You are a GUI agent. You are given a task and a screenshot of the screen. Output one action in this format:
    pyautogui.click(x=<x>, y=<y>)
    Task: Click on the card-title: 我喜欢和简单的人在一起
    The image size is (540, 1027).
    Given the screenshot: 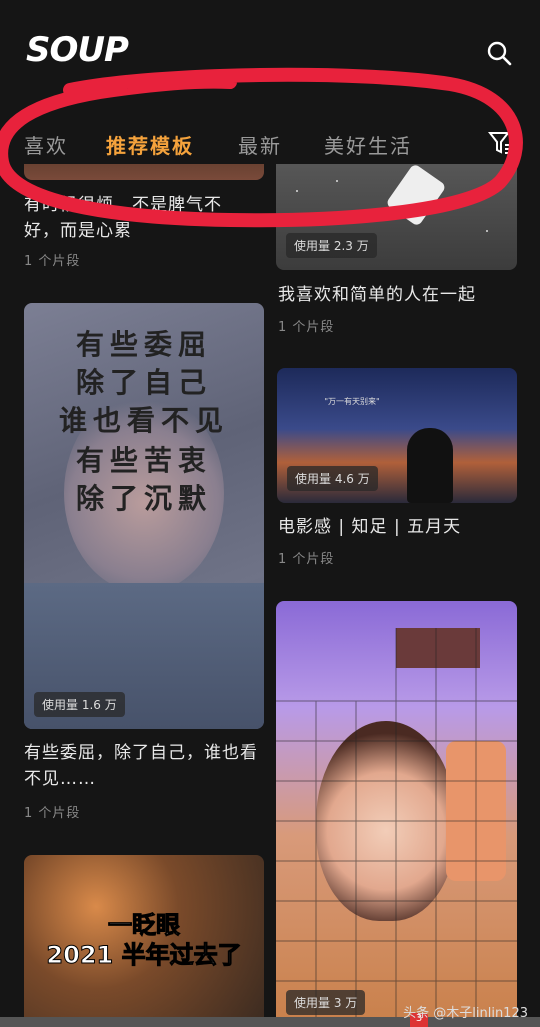 What is the action you would take?
    pyautogui.click(x=377, y=295)
    